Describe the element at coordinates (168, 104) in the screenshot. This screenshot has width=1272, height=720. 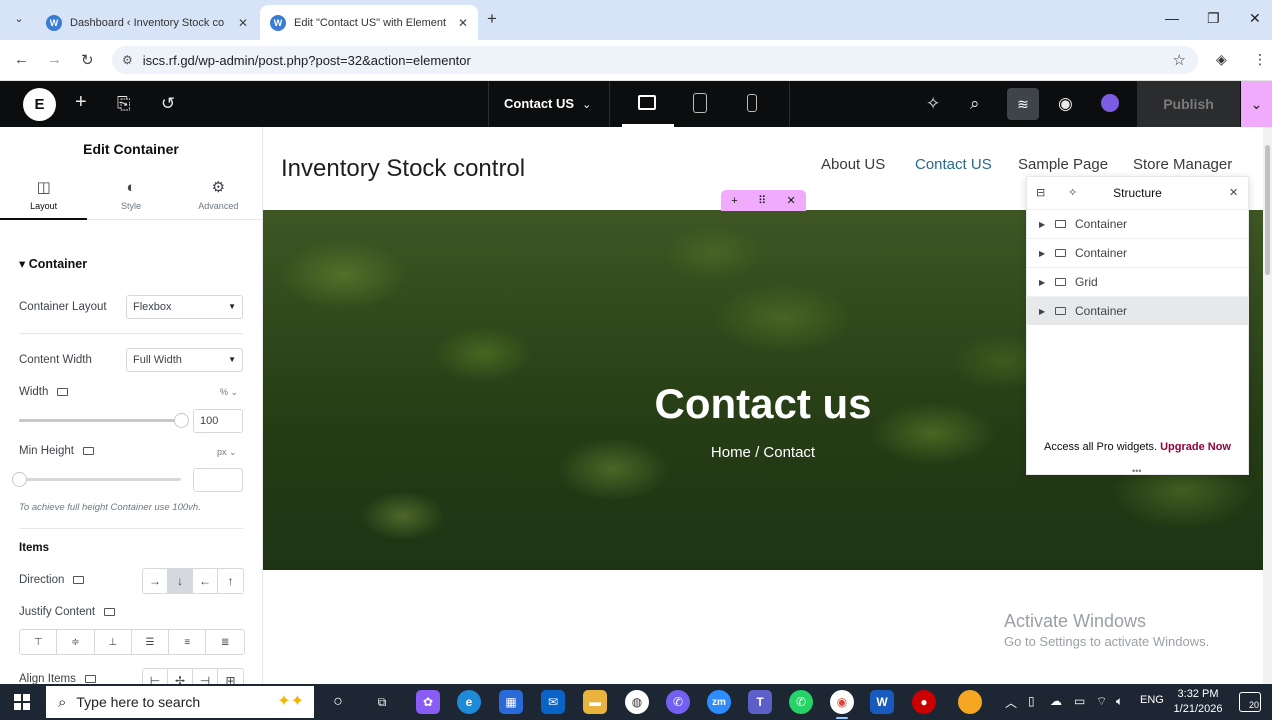
I see `history-icon: ↺` at that location.